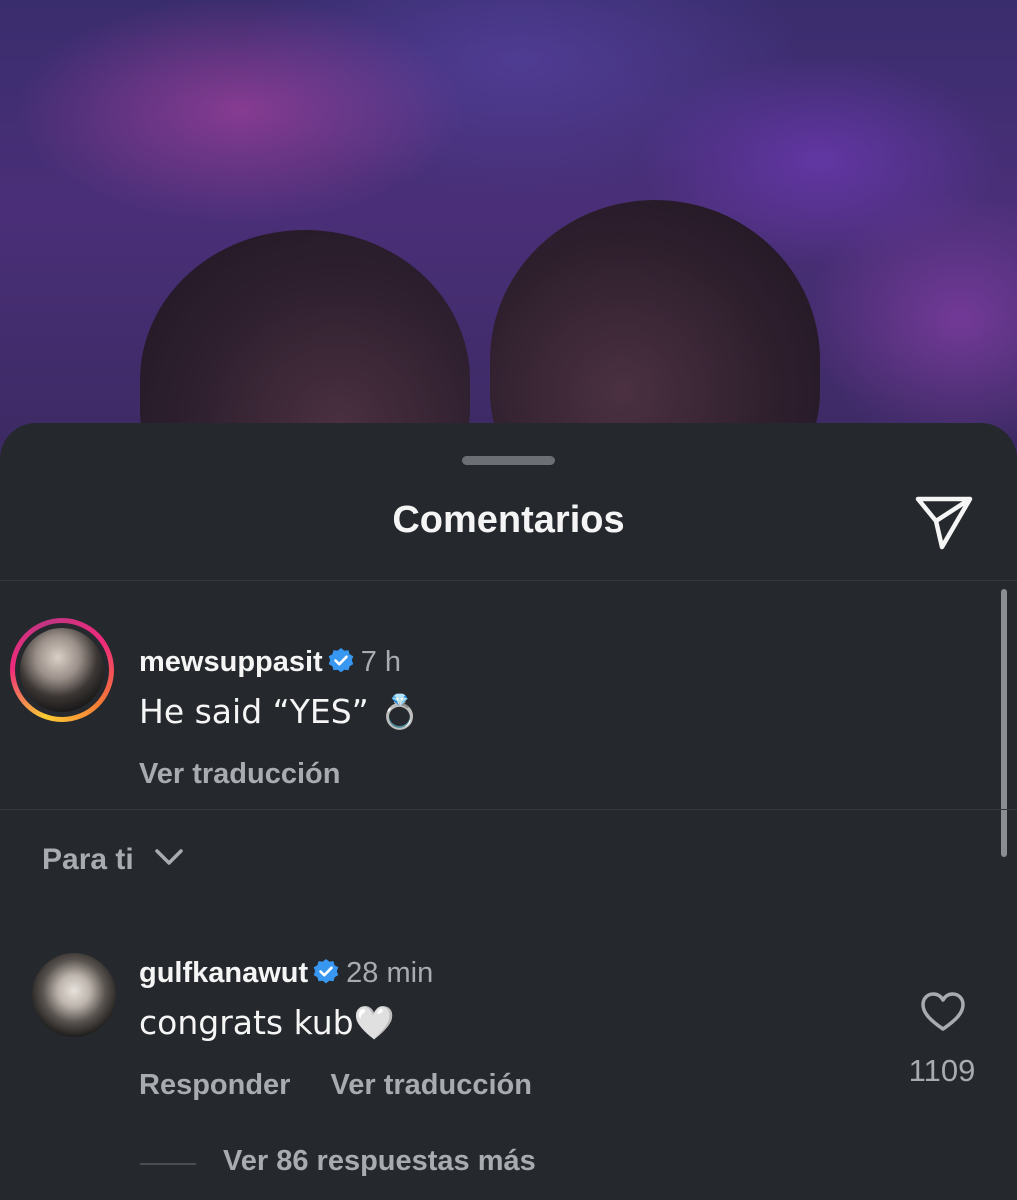  I want to click on reply-button: Responder, so click(214, 1085).